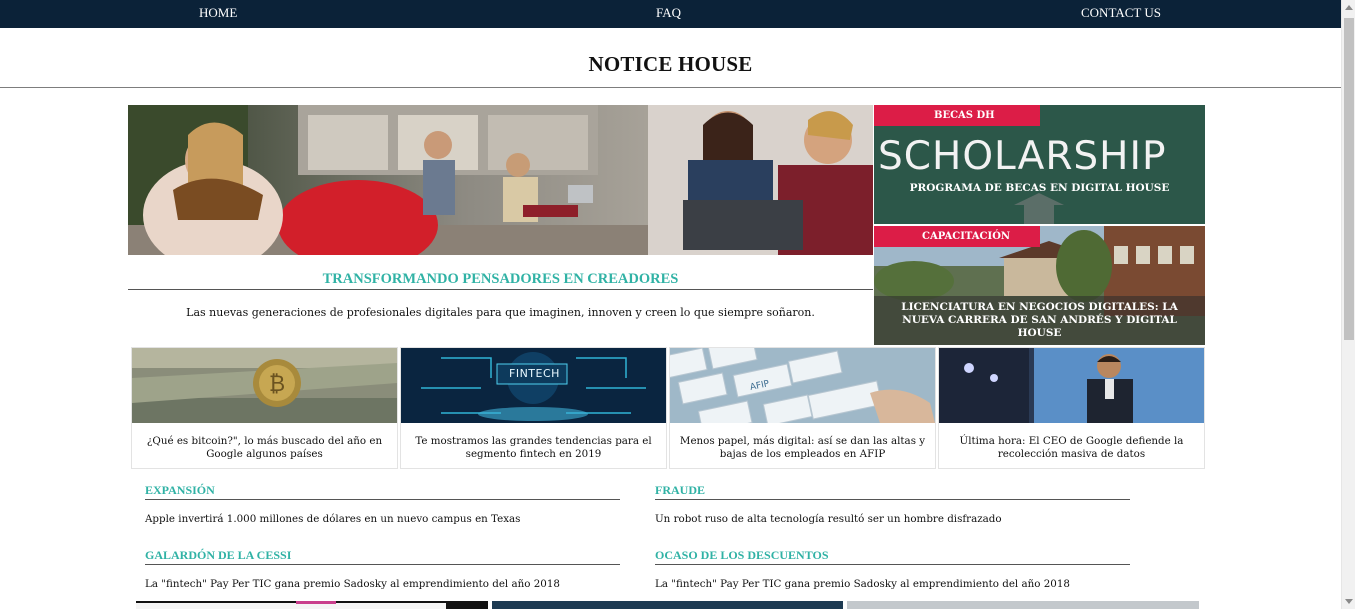 This screenshot has height=609, width=1355. What do you see at coordinates (382, 556) in the screenshot?
I see `section-heading: GALARDÓN DE LA CESSI` at bounding box center [382, 556].